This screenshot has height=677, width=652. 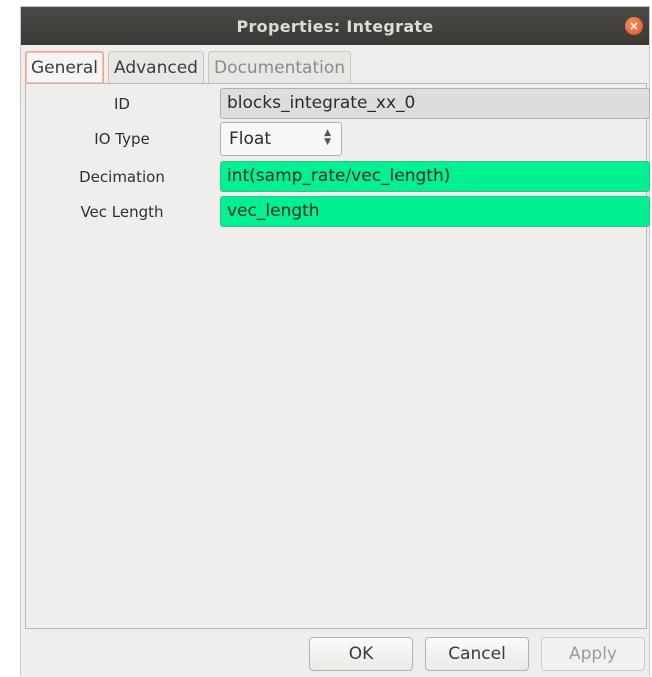 I want to click on param-row-id: ID blocks_integrate_xx_0, so click(x=338, y=104).